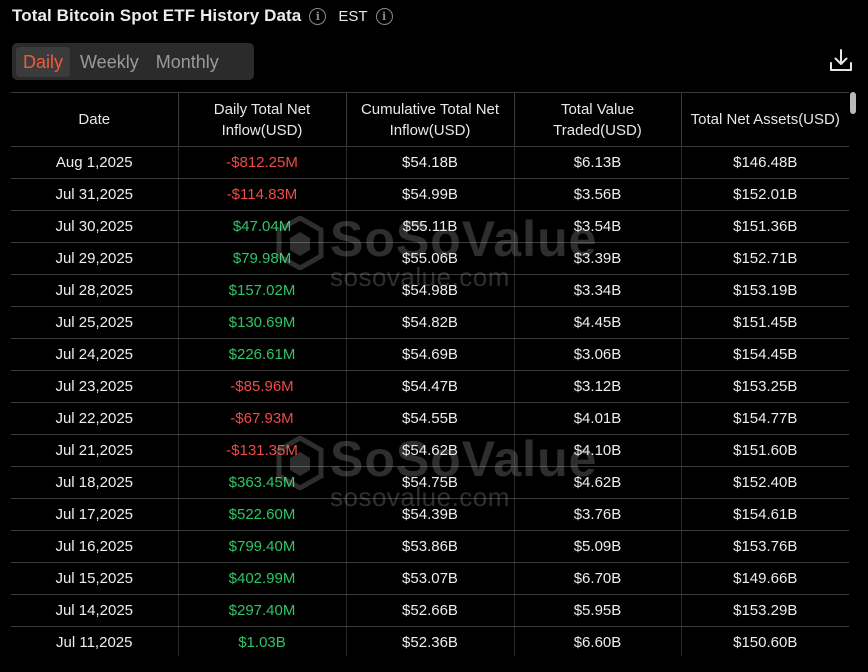  Describe the element at coordinates (598, 258) in the screenshot. I see `cell-value-traded: $3.39B` at that location.